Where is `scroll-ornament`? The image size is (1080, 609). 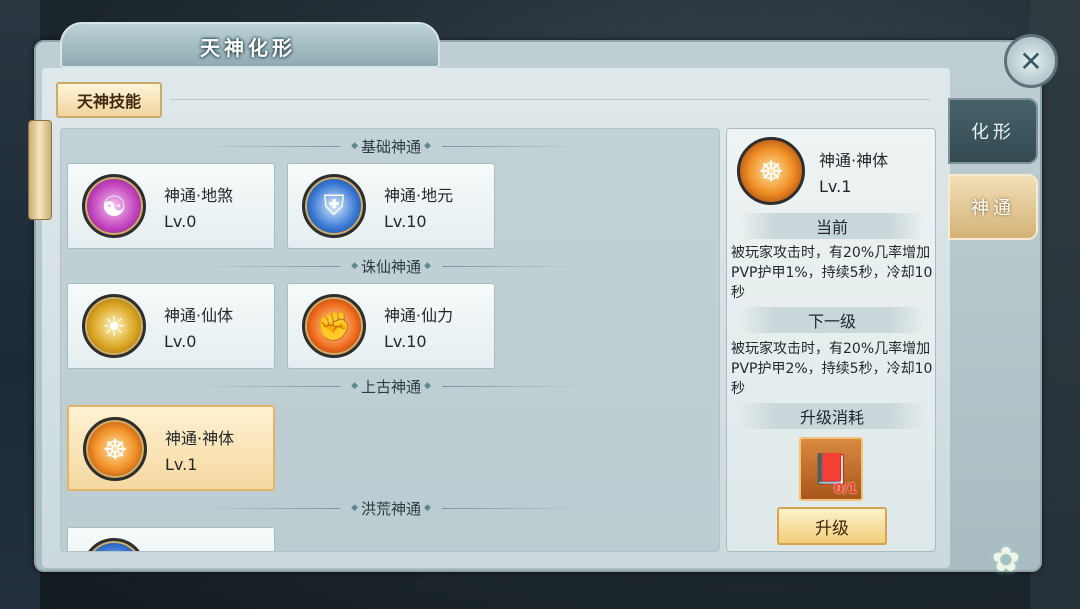
scroll-ornament is located at coordinates (40, 170).